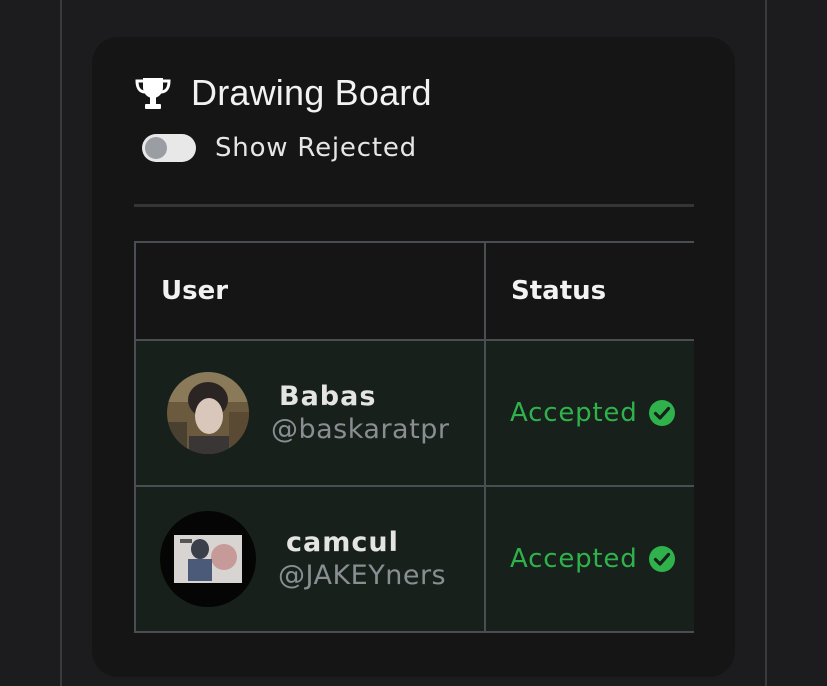  What do you see at coordinates (327, 396) in the screenshot?
I see `user-name: Babas` at bounding box center [327, 396].